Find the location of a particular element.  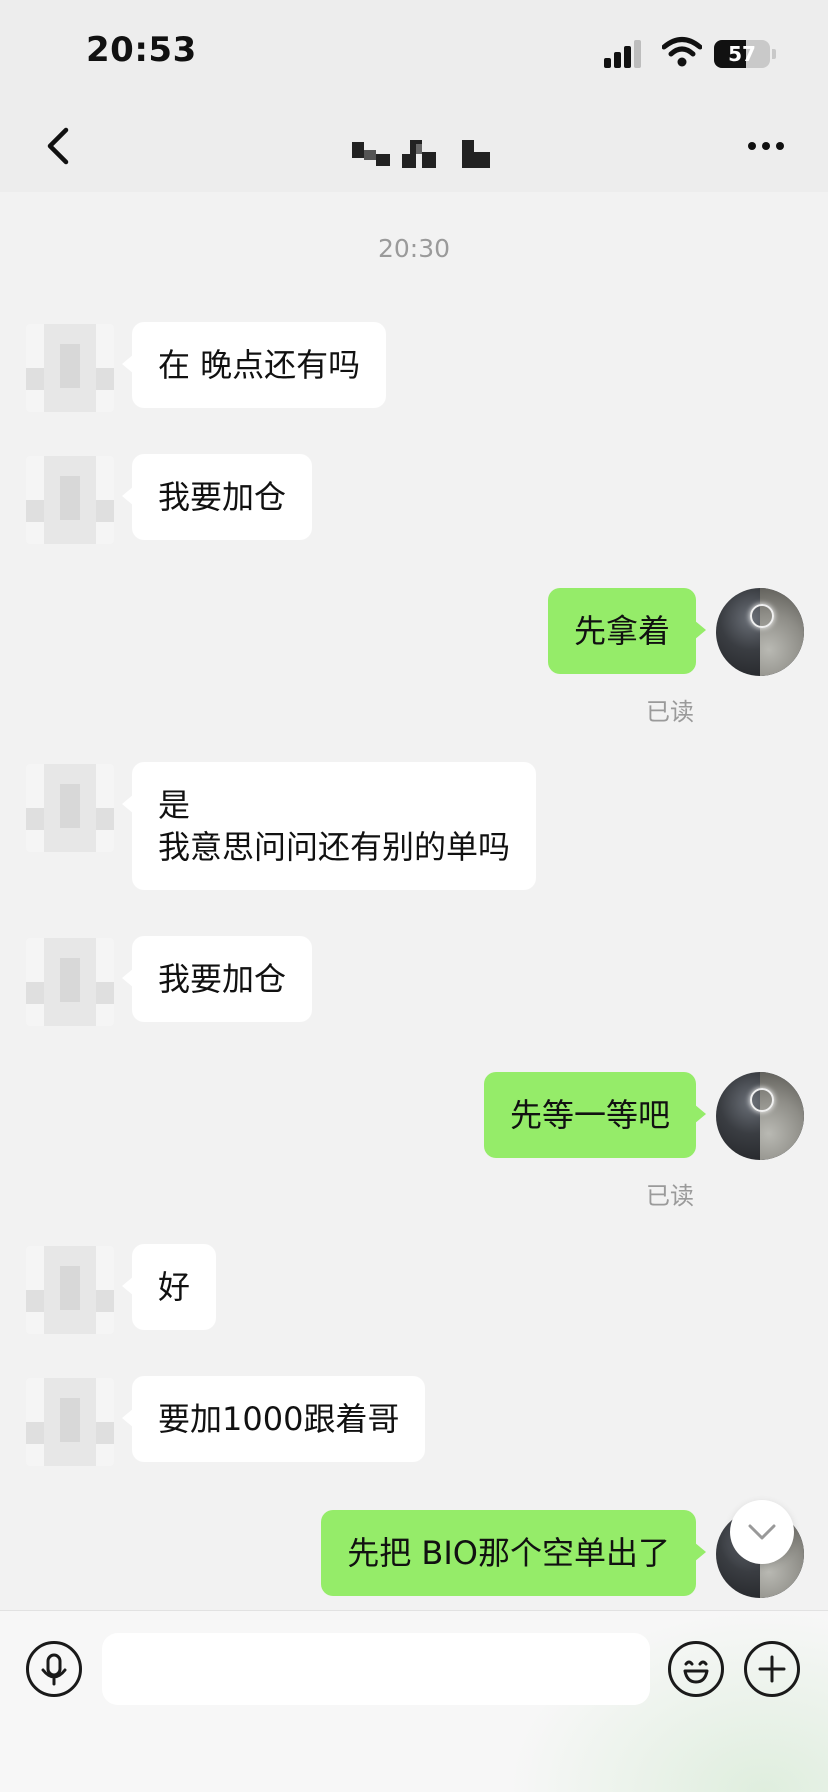

outgoing-message: 先把 BIO那个空单出了 is located at coordinates (513, 1553).